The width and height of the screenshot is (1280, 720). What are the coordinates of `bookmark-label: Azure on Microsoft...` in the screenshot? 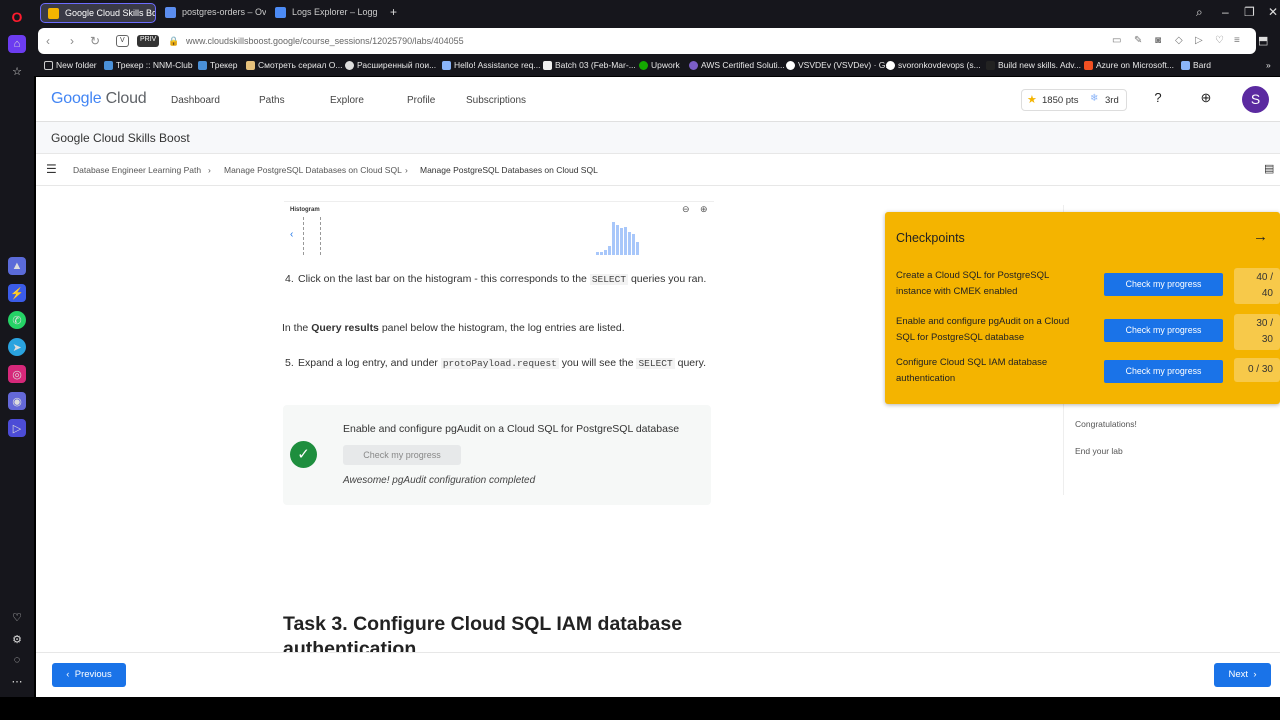 It's located at (1135, 65).